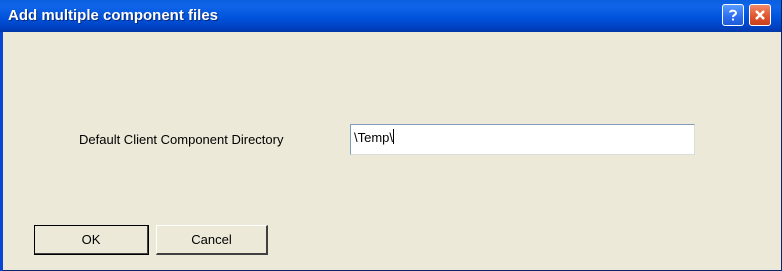 Image resolution: width=782 pixels, height=271 pixels. I want to click on text-caret, so click(394, 136).